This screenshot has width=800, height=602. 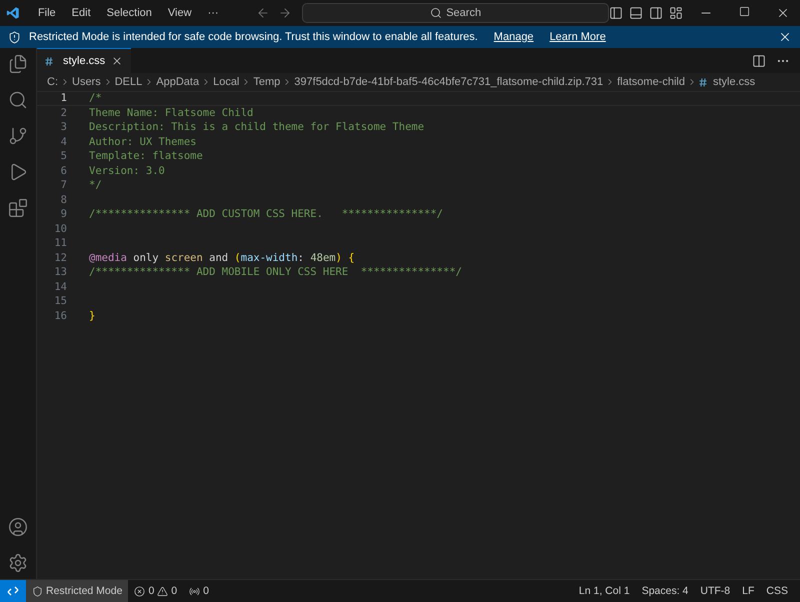 What do you see at coordinates (275, 272) in the screenshot?
I see `code-line: /*************** ADD MOBILE ONLY CSS HERE ***************/` at bounding box center [275, 272].